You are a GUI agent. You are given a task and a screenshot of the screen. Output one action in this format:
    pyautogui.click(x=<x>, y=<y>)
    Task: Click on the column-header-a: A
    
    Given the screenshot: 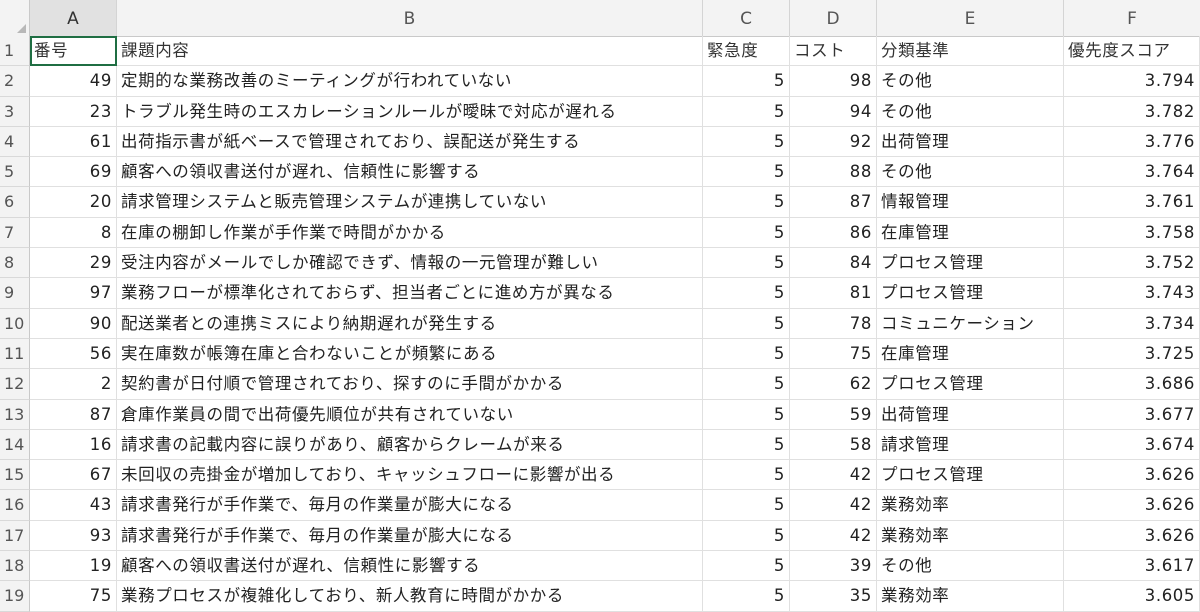 What is the action you would take?
    pyautogui.click(x=73, y=18)
    